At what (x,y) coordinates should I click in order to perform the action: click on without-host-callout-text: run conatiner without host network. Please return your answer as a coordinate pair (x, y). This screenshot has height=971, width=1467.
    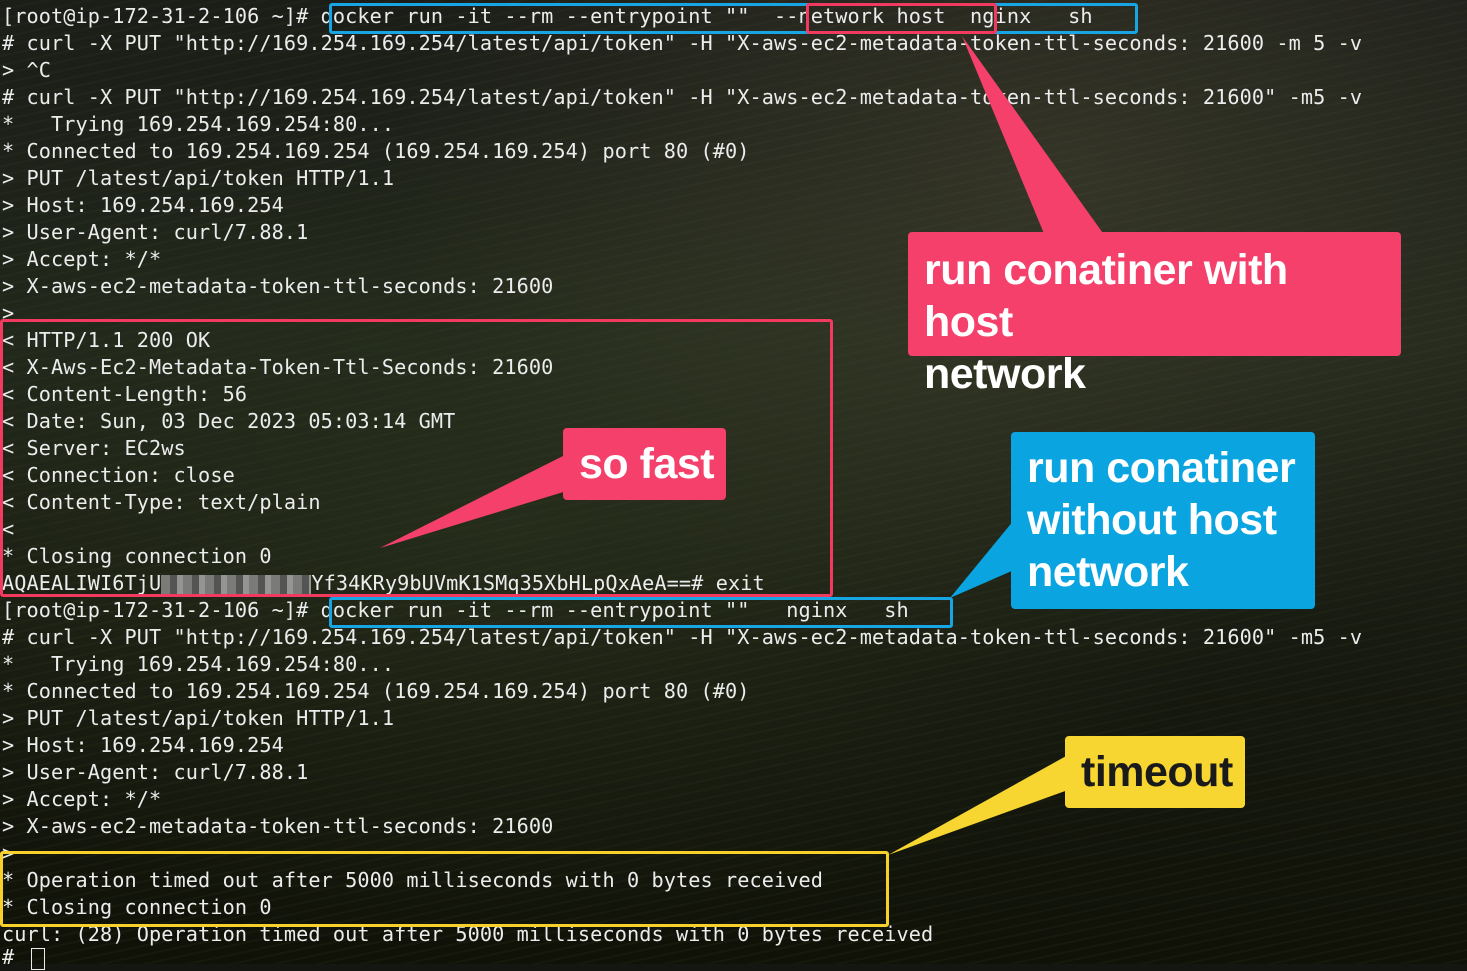
    Looking at the image, I should click on (1161, 520).